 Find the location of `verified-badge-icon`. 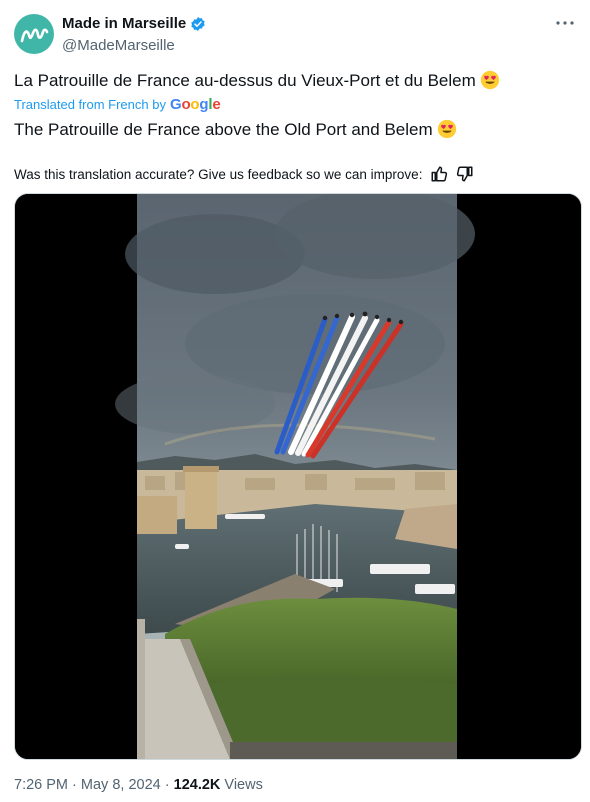

verified-badge-icon is located at coordinates (198, 24).